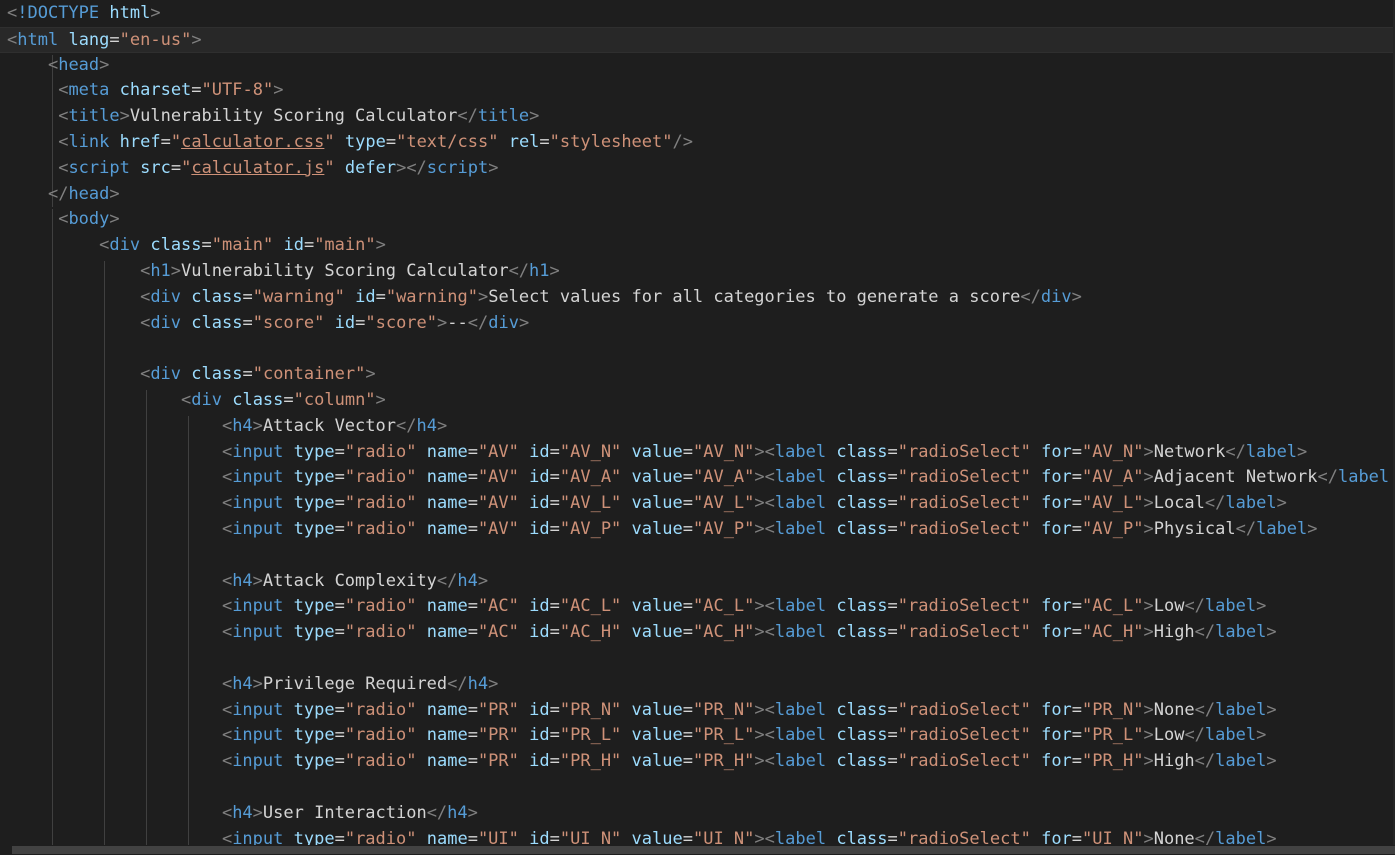 The height and width of the screenshot is (855, 1395). What do you see at coordinates (1169, 735) in the screenshot?
I see `code-token: Low` at bounding box center [1169, 735].